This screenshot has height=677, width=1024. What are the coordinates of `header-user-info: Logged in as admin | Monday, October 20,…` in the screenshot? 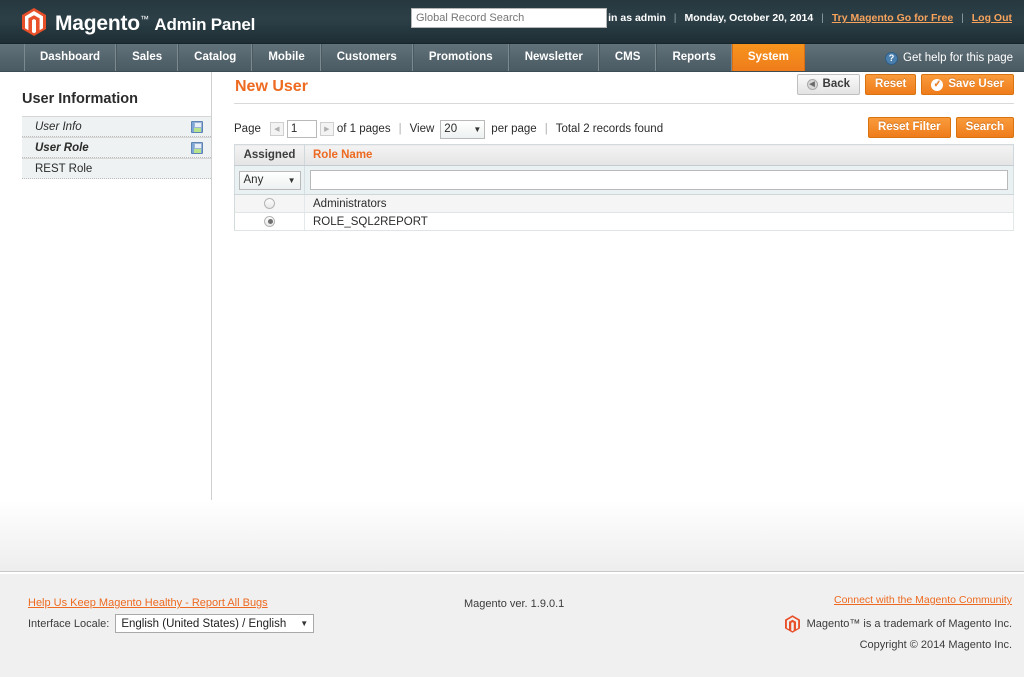 It's located at (789, 18).